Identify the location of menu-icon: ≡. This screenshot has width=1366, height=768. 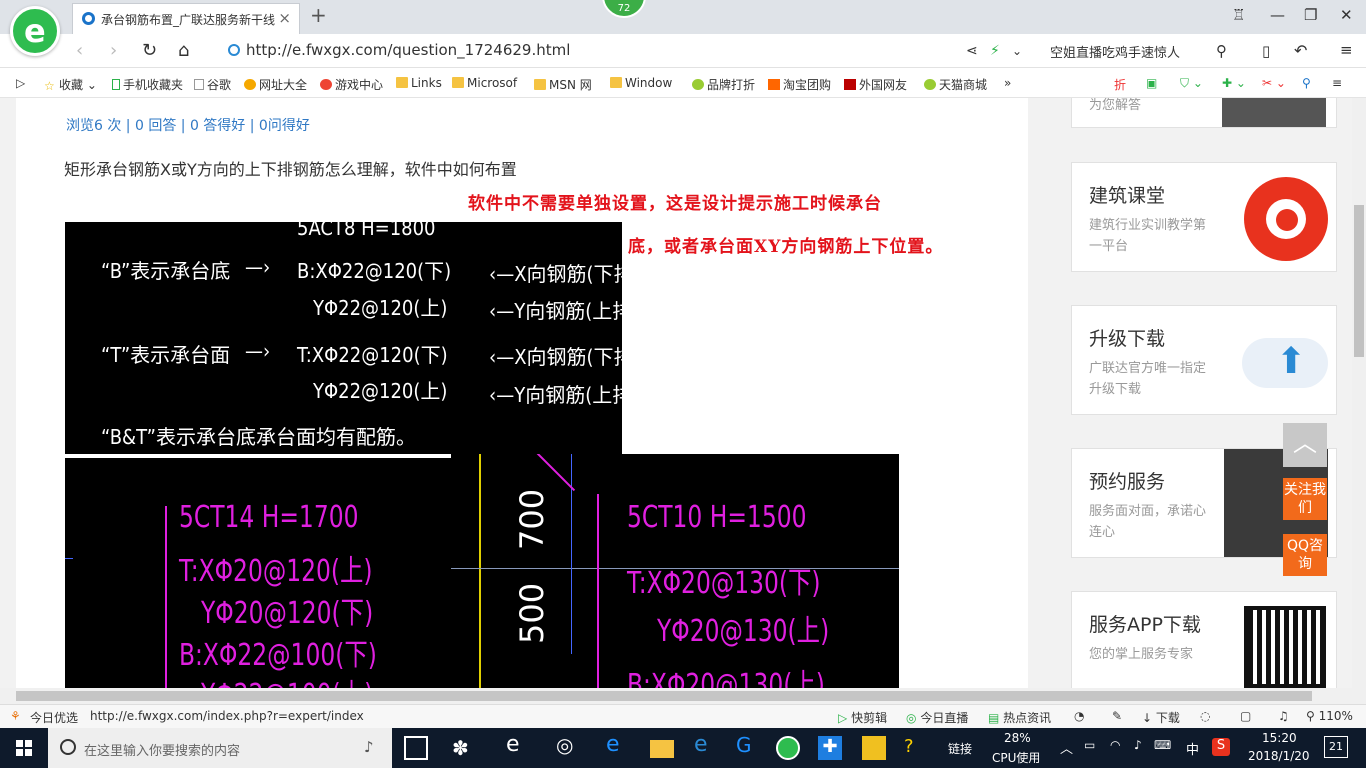
(1346, 50).